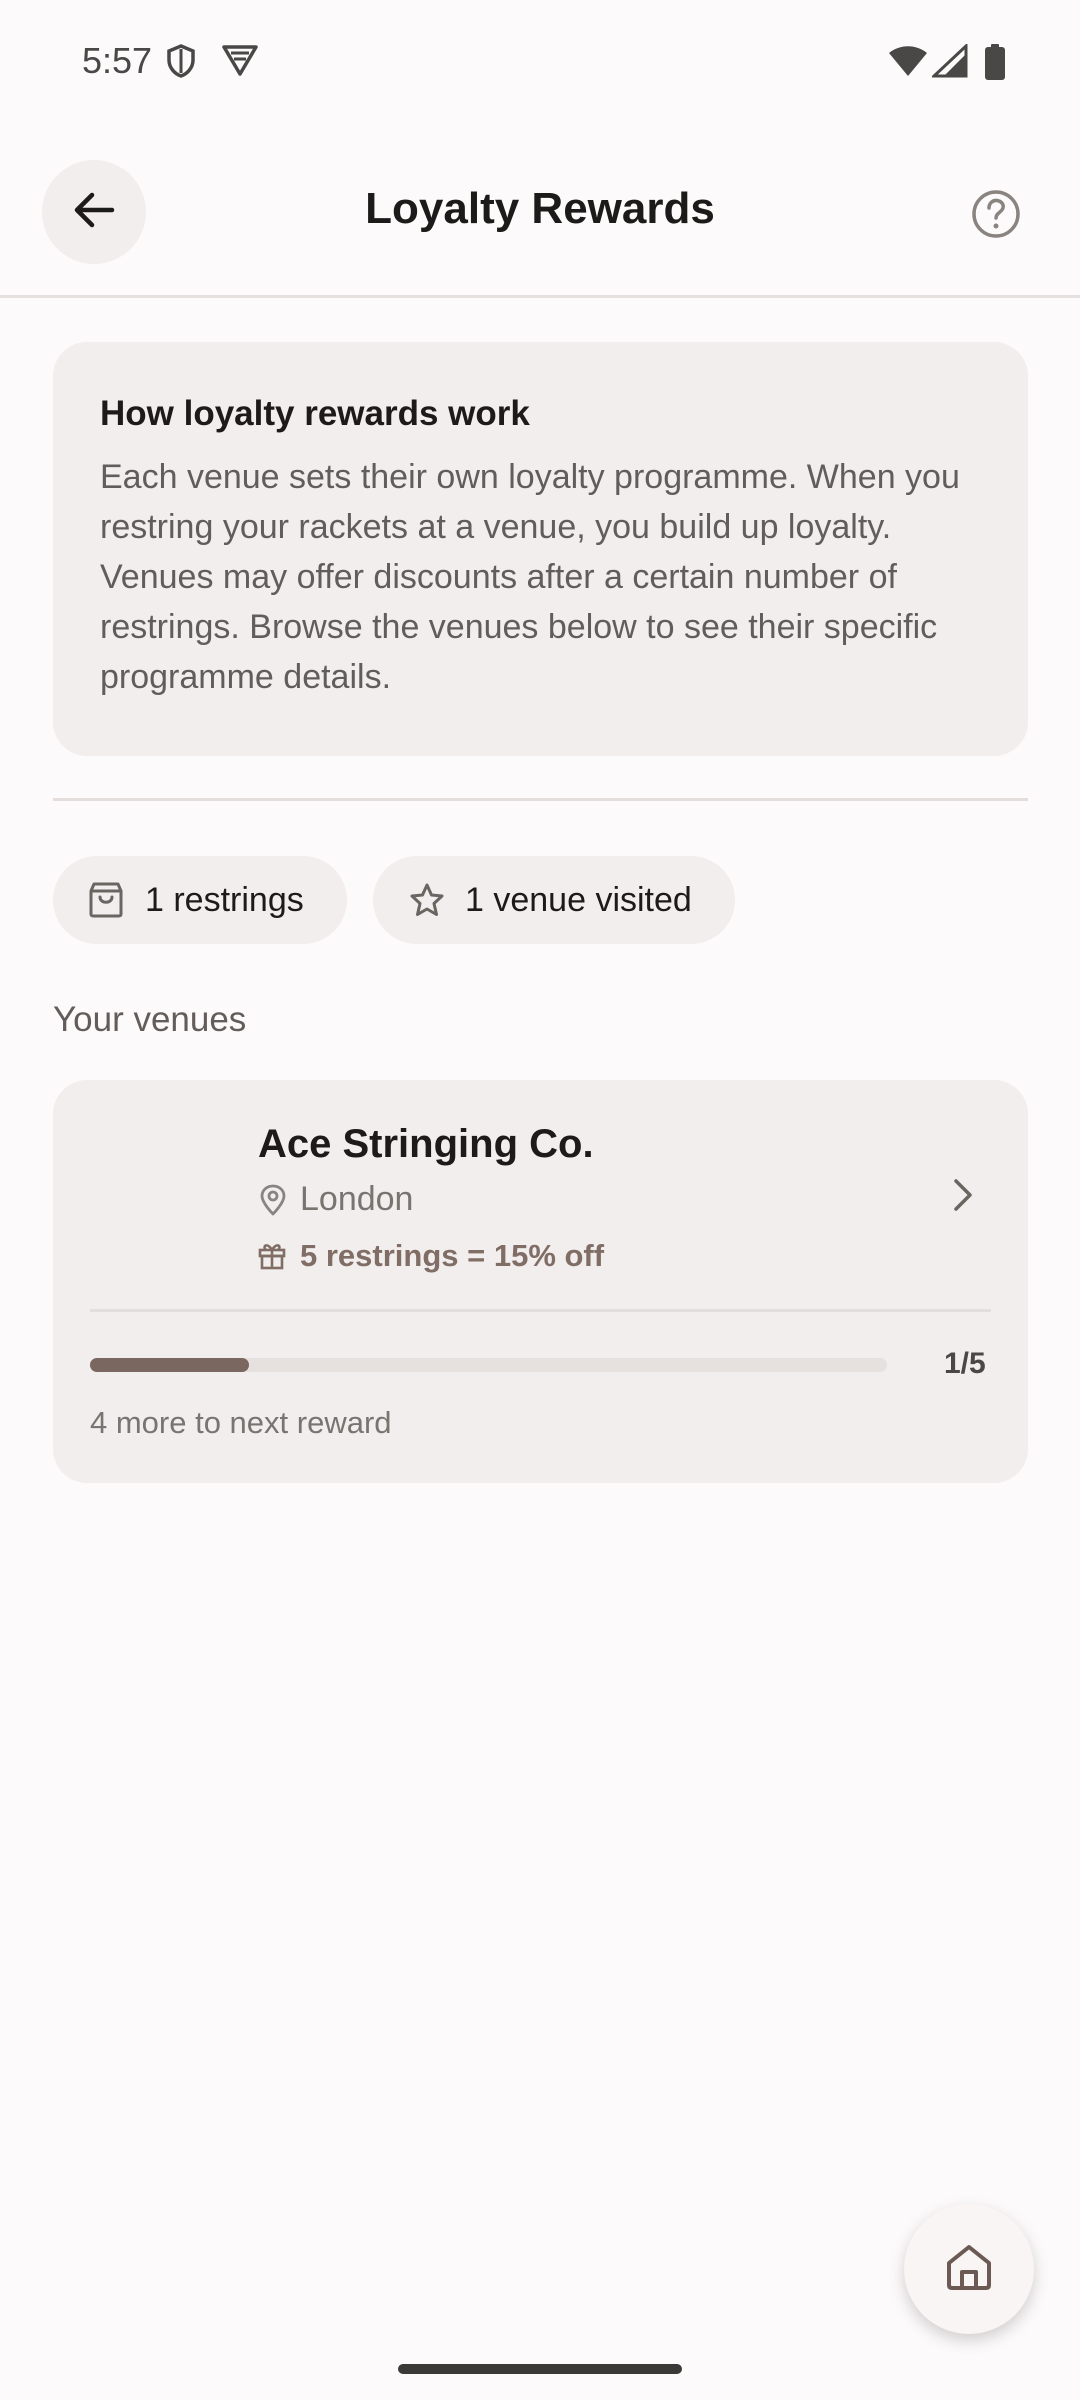 Image resolution: width=1080 pixels, height=2400 pixels. What do you see at coordinates (224, 899) in the screenshot?
I see `restrings-count: 1 restrings` at bounding box center [224, 899].